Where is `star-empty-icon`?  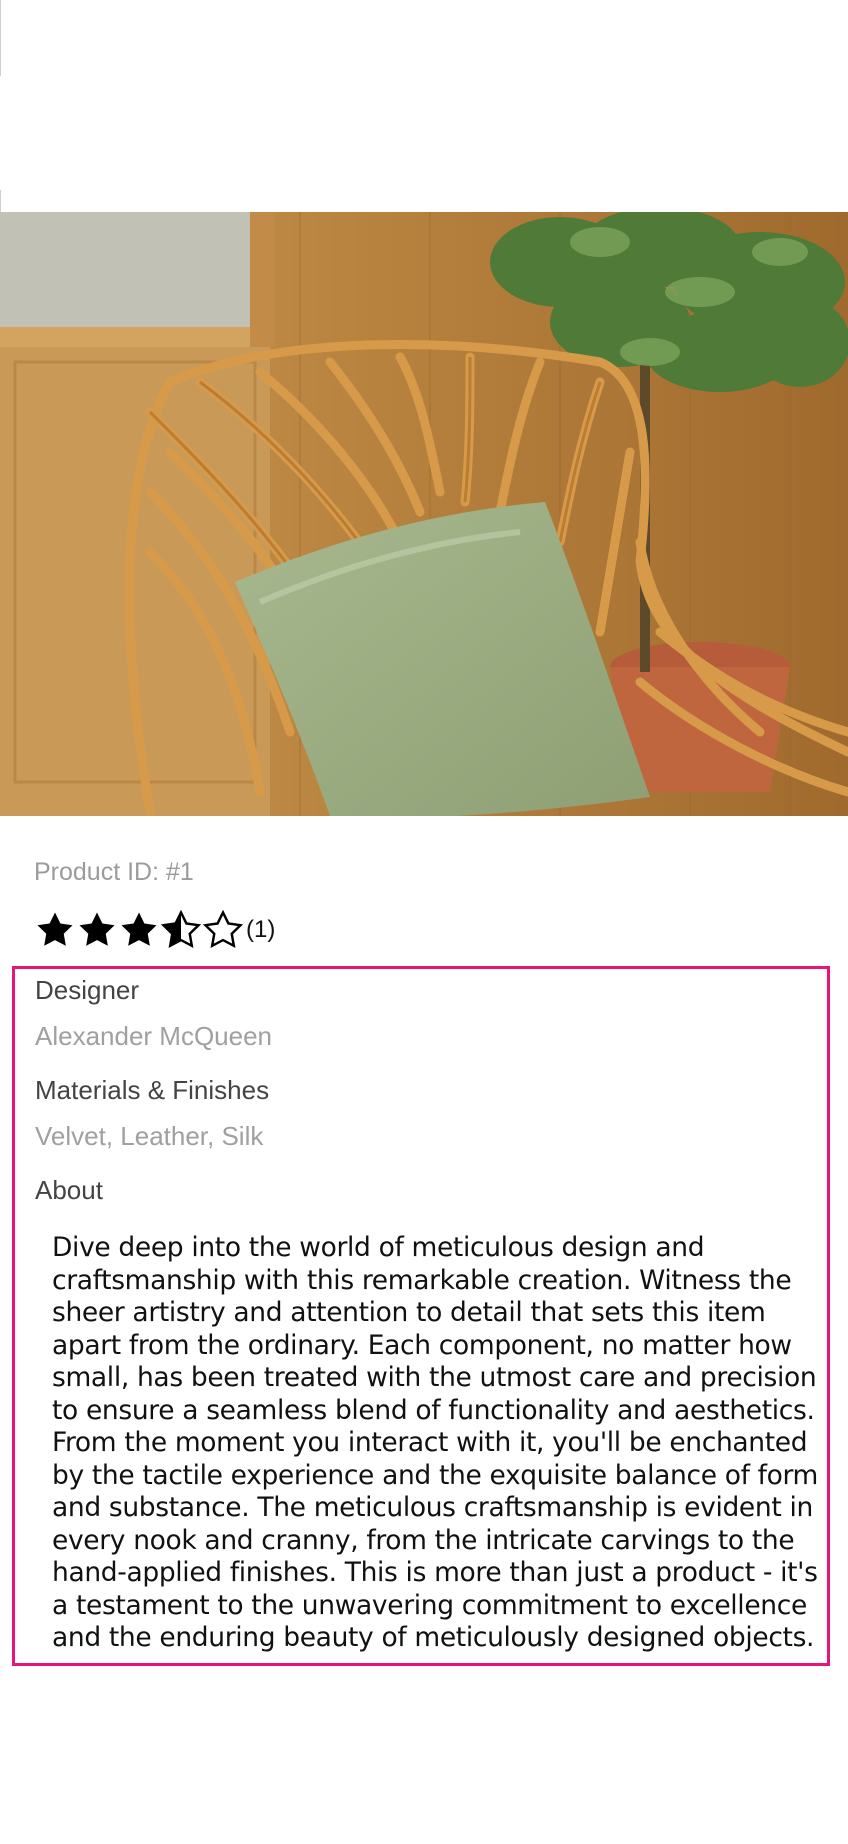 star-empty-icon is located at coordinates (223, 929).